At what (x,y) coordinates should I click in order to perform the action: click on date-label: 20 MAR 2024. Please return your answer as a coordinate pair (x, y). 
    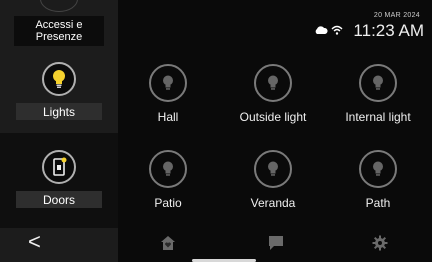
    Looking at the image, I should click on (396, 15).